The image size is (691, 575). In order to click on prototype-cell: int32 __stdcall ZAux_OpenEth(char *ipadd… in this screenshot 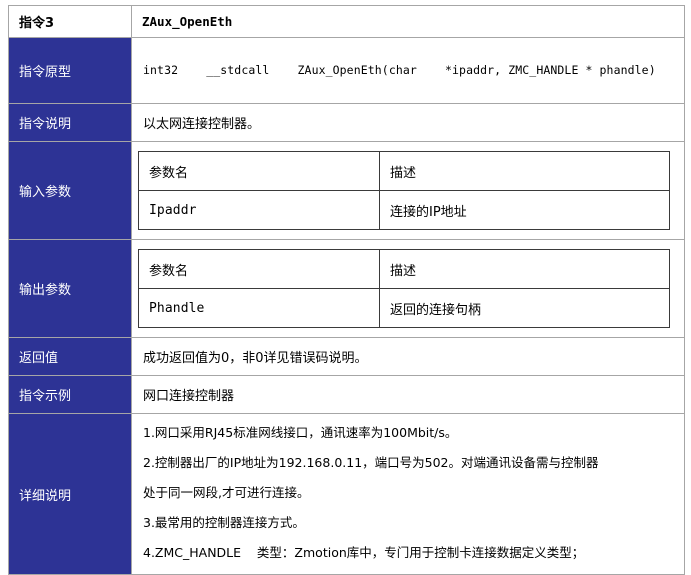, I will do `click(408, 70)`.